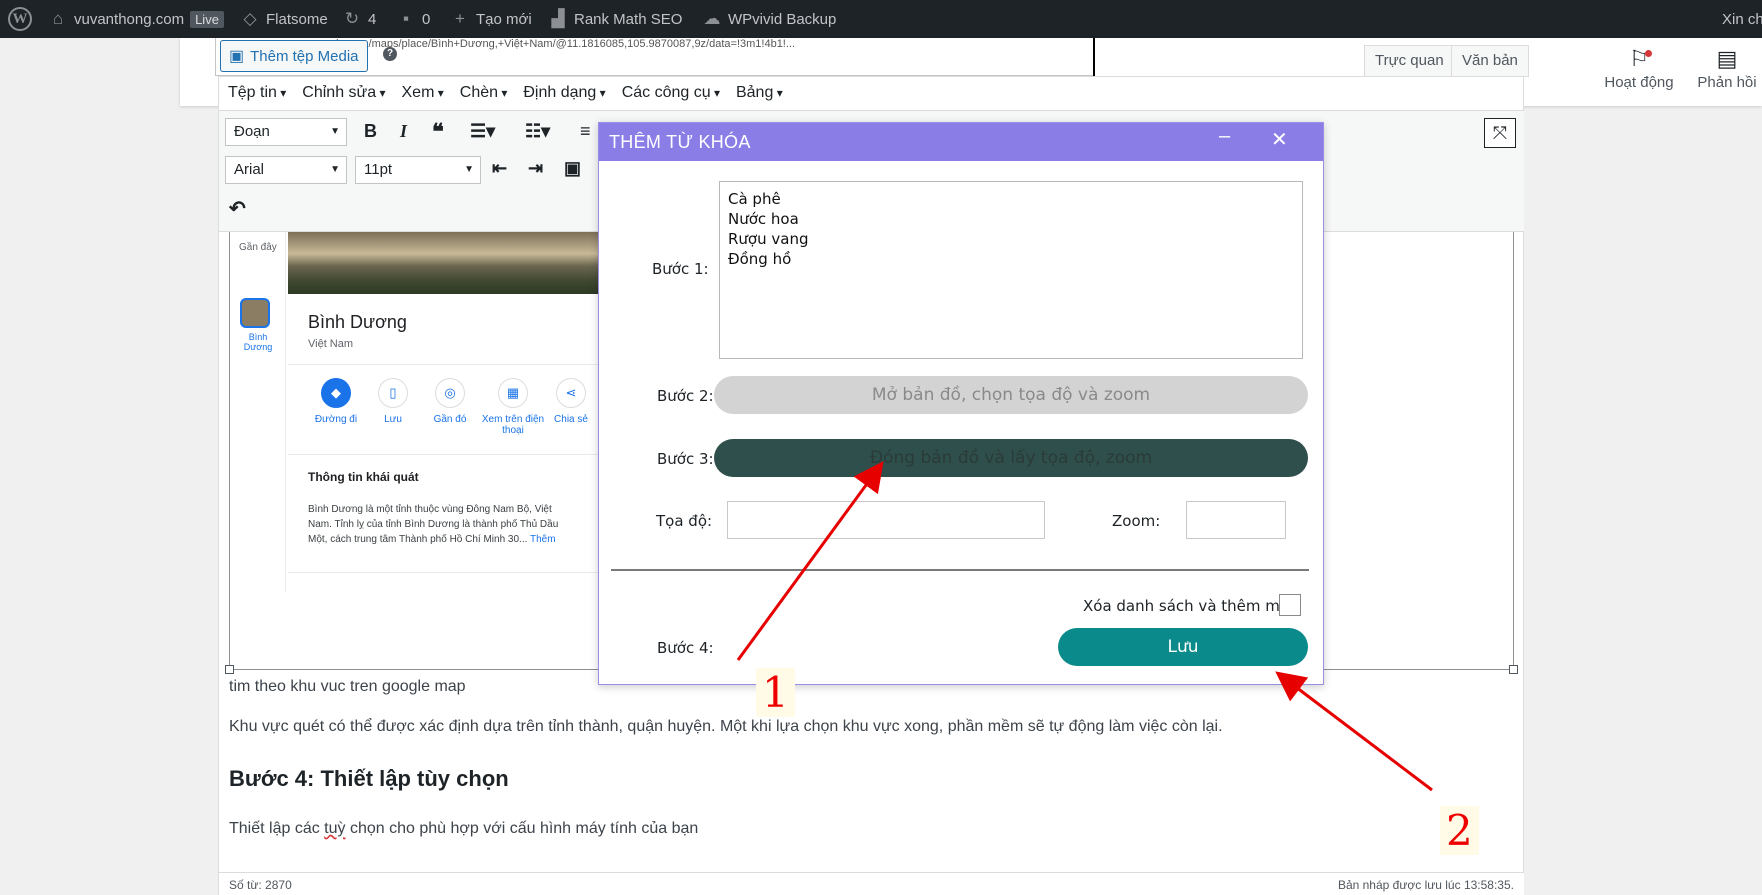 The image size is (1762, 895). I want to click on zoom-label: Zoom:, so click(1136, 521).